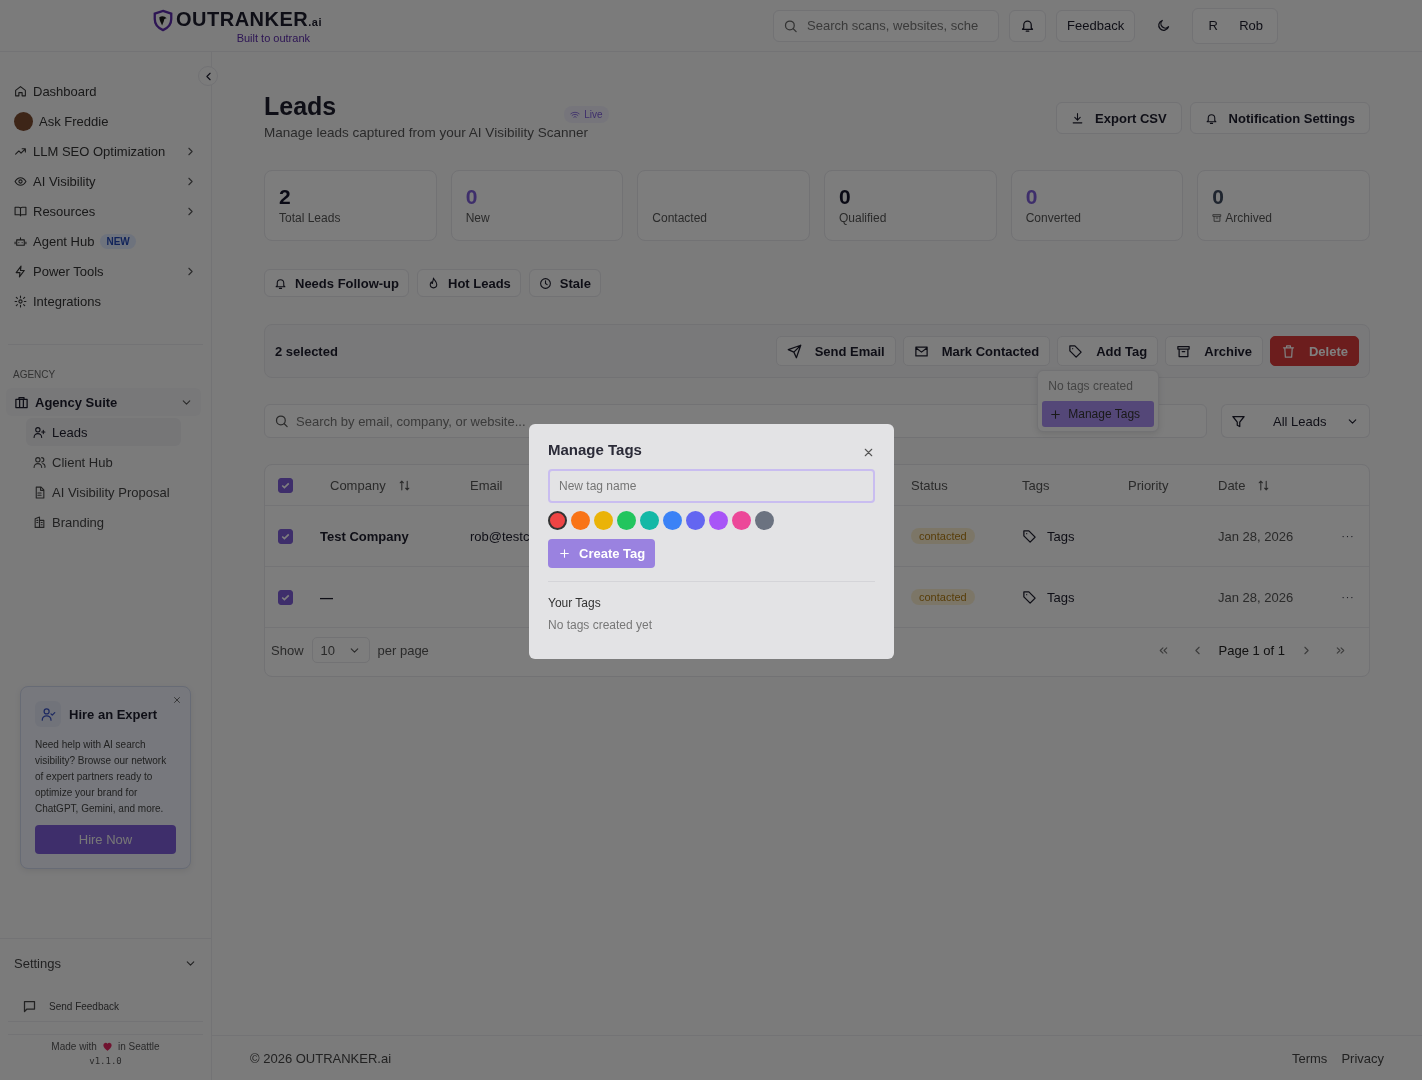 The image size is (1422, 1080). I want to click on user-menu: R Rob, so click(1235, 25).